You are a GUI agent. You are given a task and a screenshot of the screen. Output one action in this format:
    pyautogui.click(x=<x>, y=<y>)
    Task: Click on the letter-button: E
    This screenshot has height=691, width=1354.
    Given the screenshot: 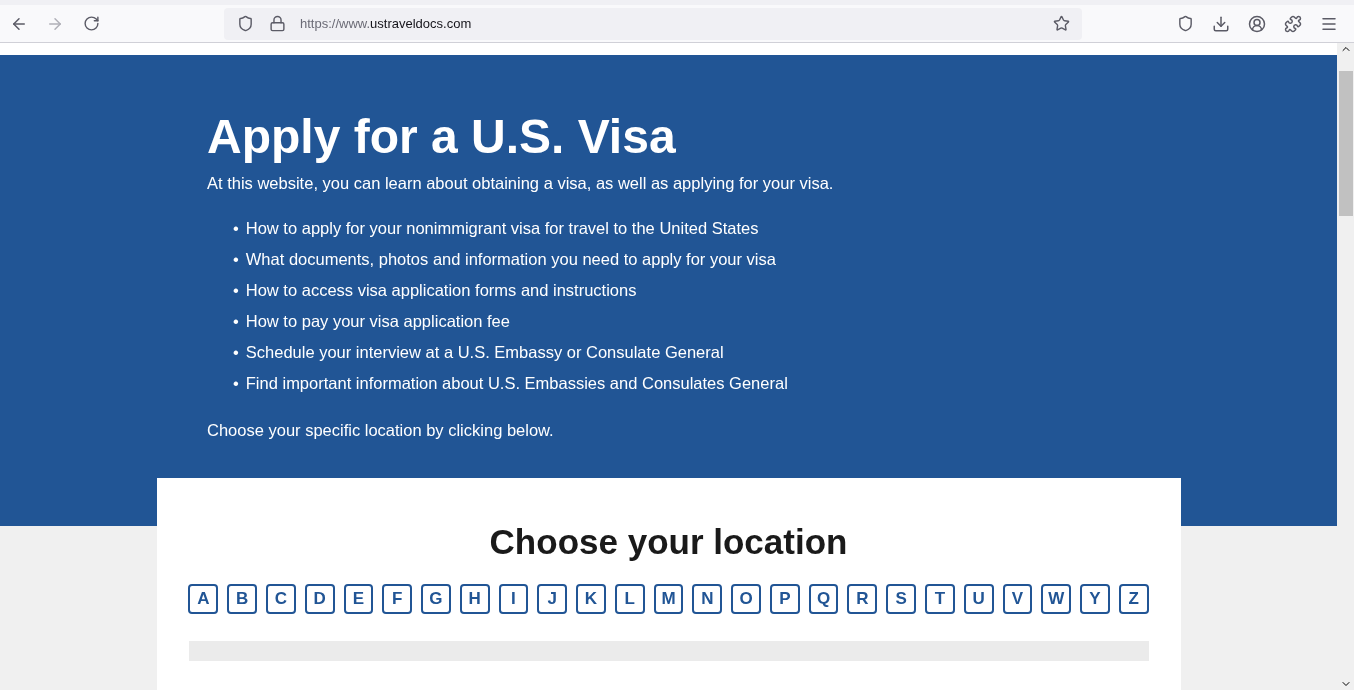 What is the action you would take?
    pyautogui.click(x=358, y=599)
    